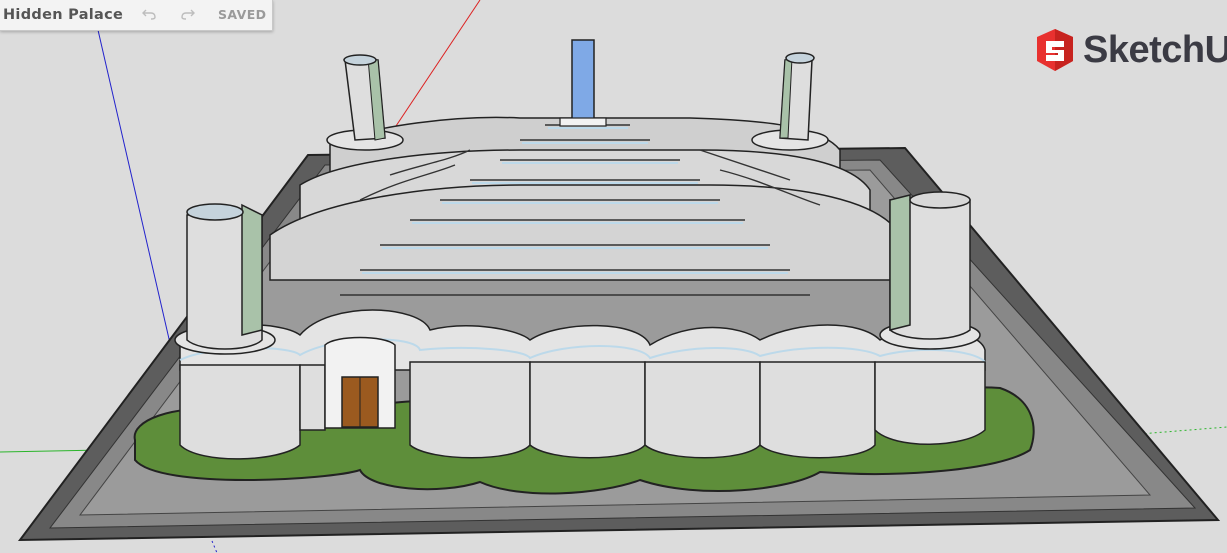  I want to click on tower-front-right, so click(930, 270).